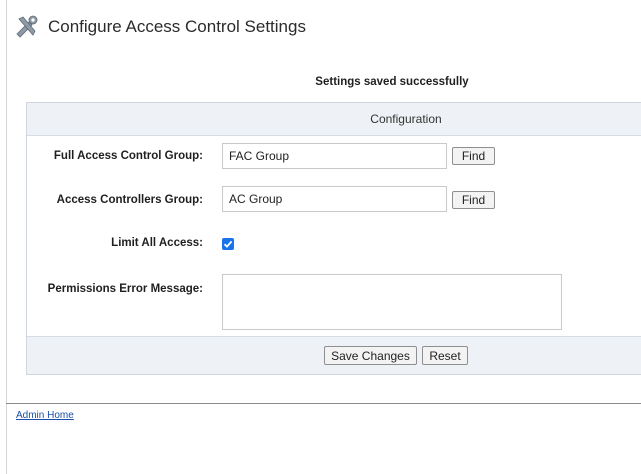 This screenshot has width=641, height=474. I want to click on full-access-input, so click(334, 156).